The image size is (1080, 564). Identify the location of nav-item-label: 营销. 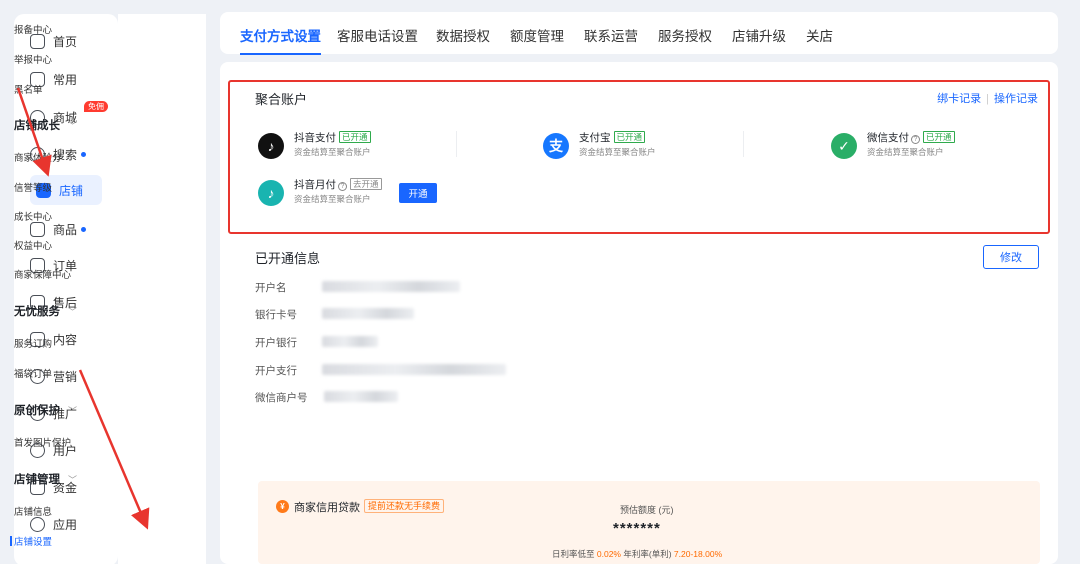
(65, 376).